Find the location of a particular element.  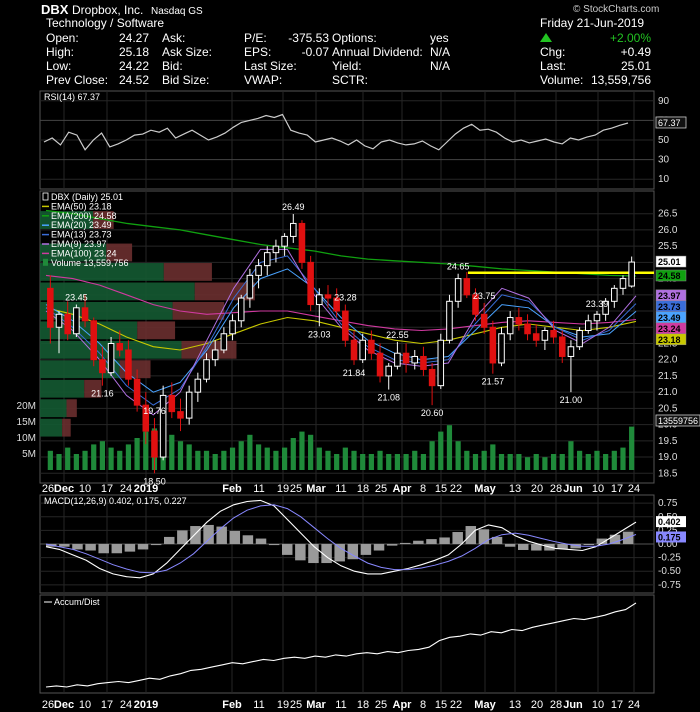

x-tick-label: Apr is located at coordinates (403, 489).